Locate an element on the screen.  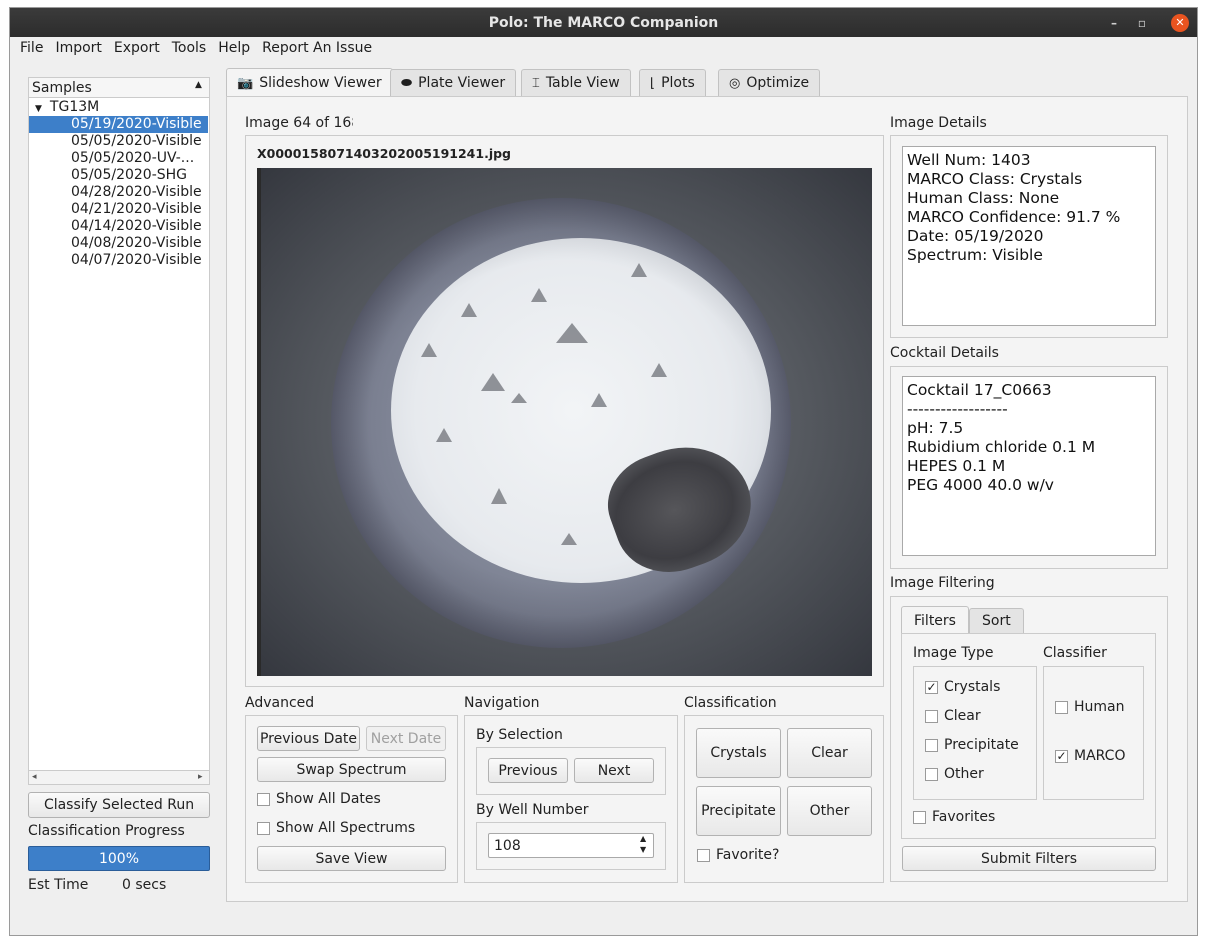
scroll-left-icon: ◂ is located at coordinates (34, 777).